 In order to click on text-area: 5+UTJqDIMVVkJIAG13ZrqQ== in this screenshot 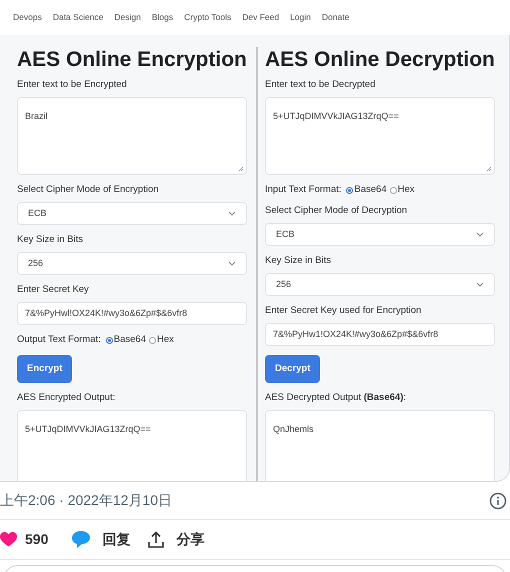, I will do `click(380, 136)`.